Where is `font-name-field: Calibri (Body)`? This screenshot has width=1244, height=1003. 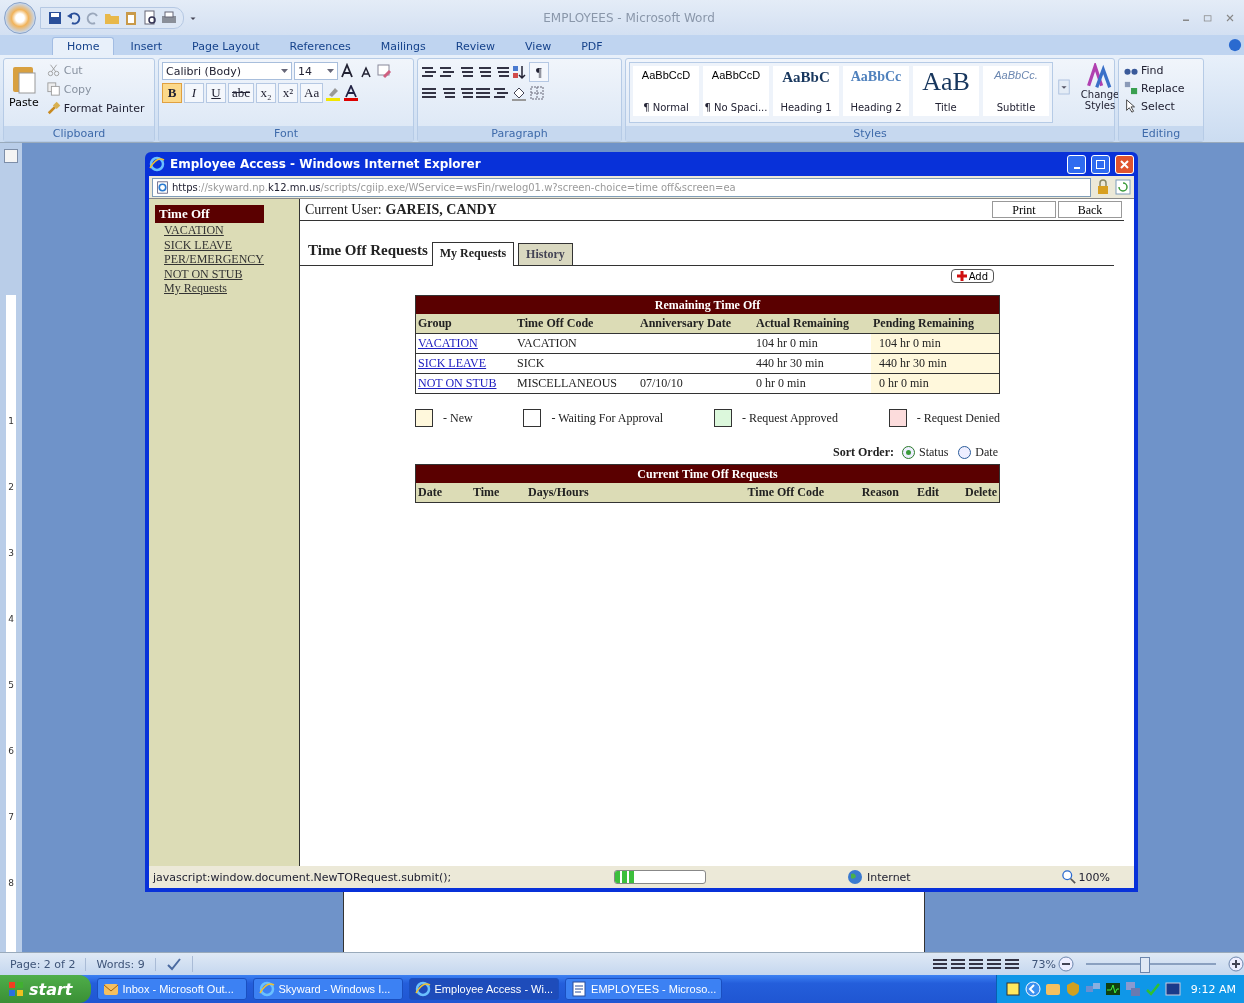 font-name-field: Calibri (Body) is located at coordinates (227, 71).